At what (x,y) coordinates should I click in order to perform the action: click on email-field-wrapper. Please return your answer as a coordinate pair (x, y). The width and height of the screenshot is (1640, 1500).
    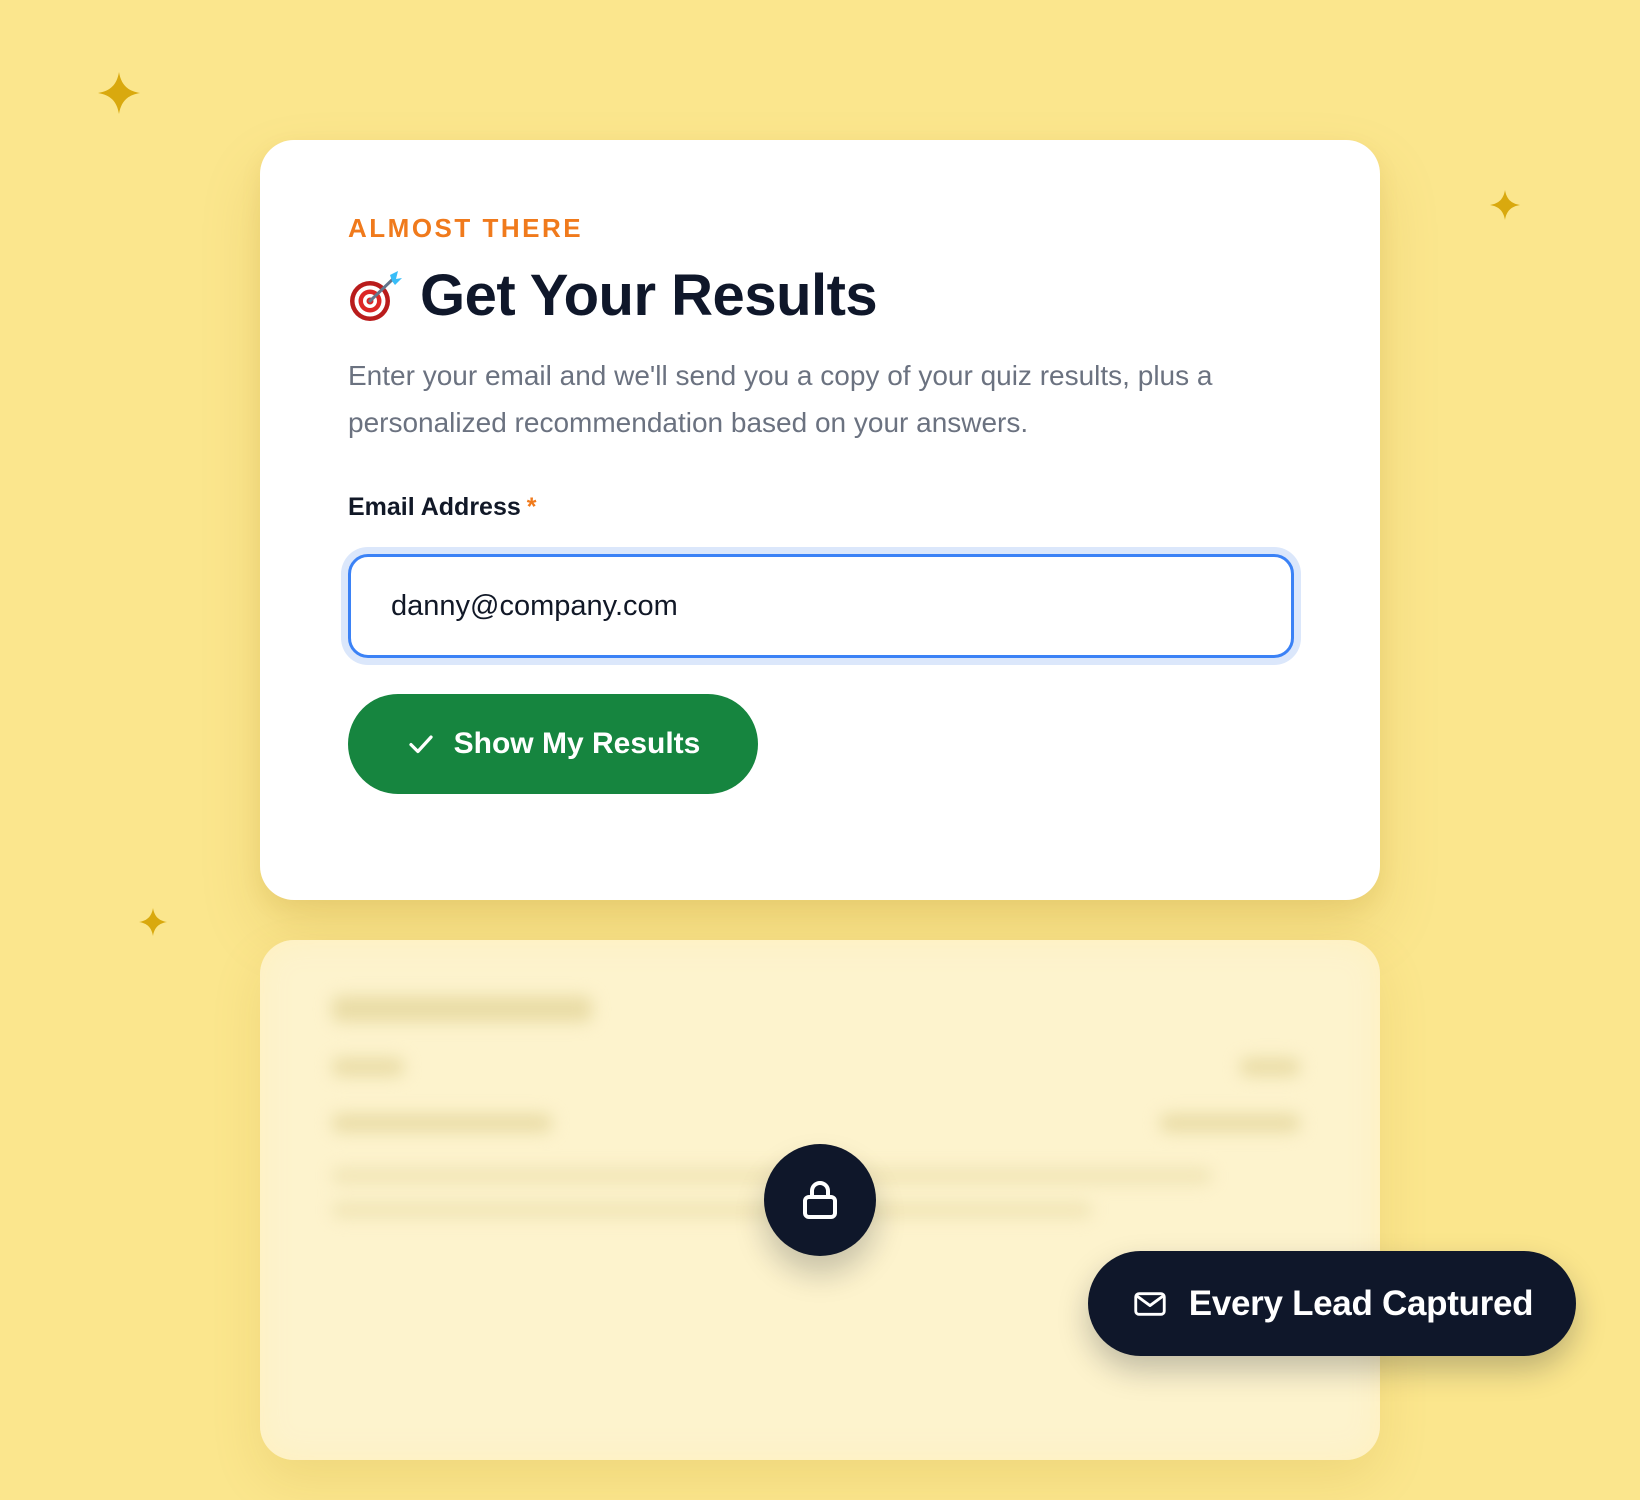
    Looking at the image, I should click on (821, 606).